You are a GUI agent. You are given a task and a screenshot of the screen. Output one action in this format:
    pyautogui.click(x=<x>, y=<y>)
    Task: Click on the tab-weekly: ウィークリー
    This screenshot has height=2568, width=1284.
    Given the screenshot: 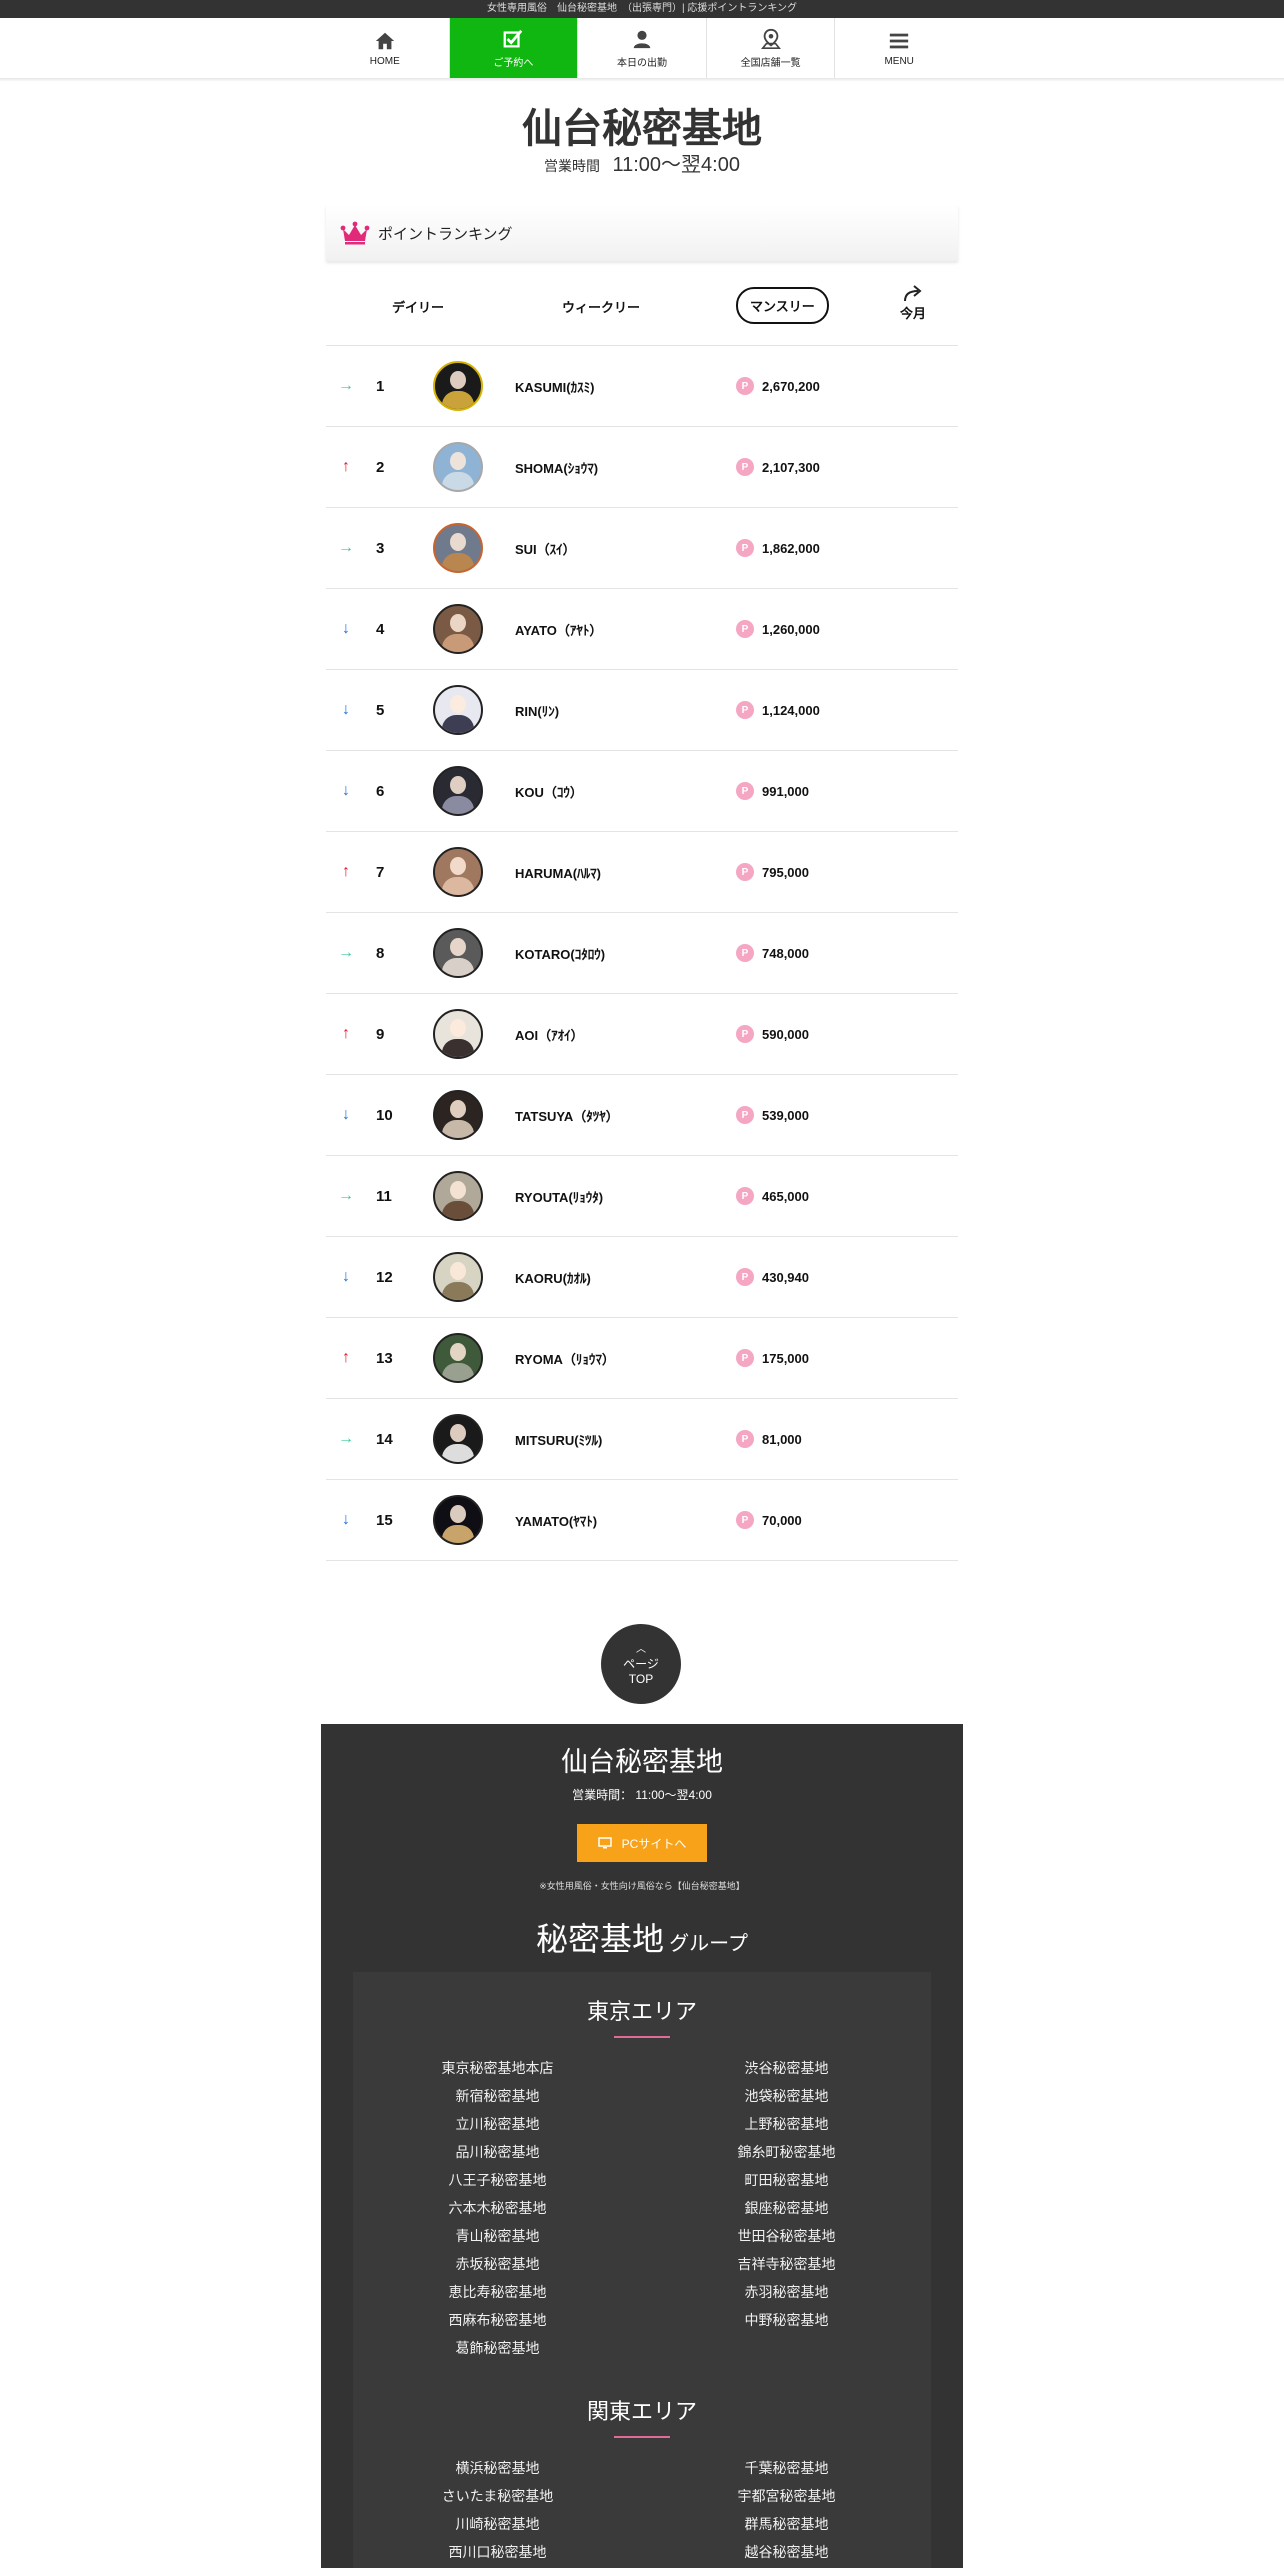 What is the action you would take?
    pyautogui.click(x=601, y=306)
    